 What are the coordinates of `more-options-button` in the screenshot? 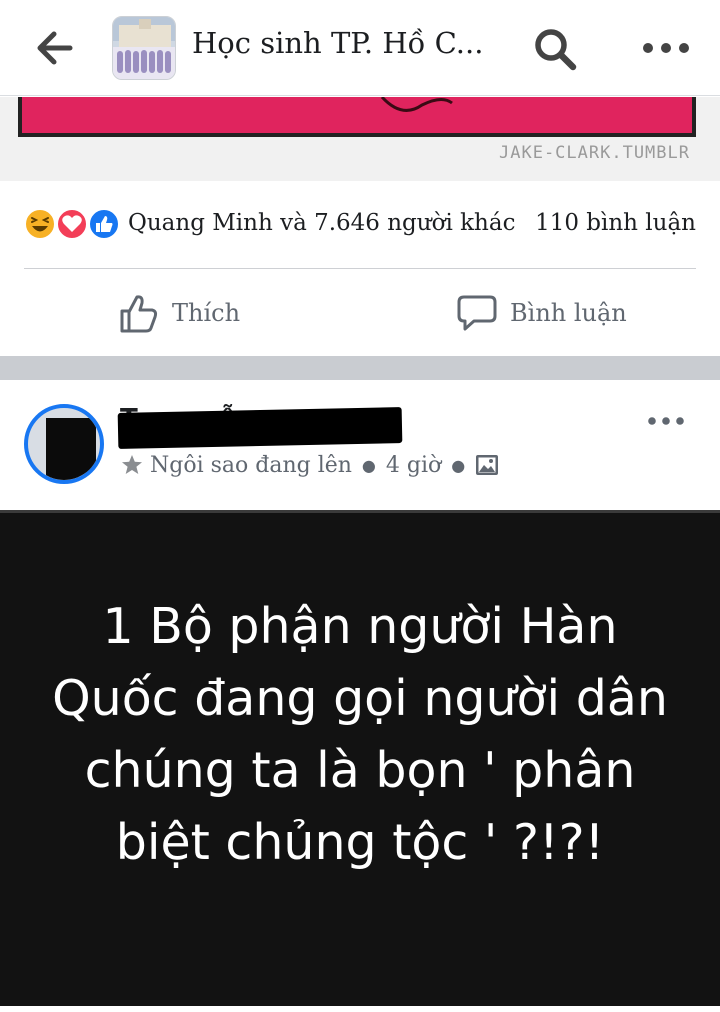 It's located at (666, 48).